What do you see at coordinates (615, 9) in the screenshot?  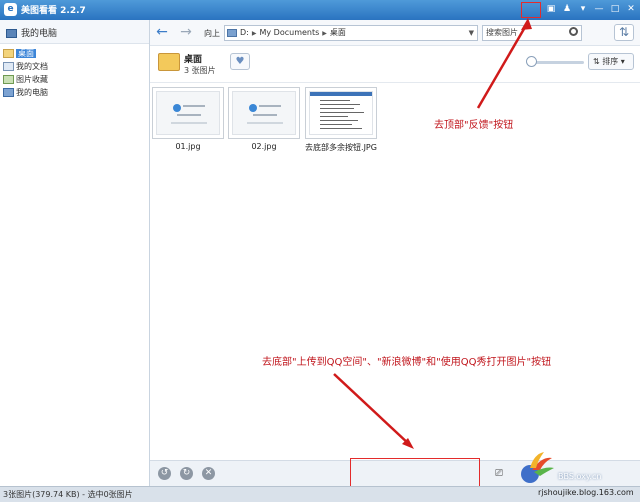 I see `maximize-button: □` at bounding box center [615, 9].